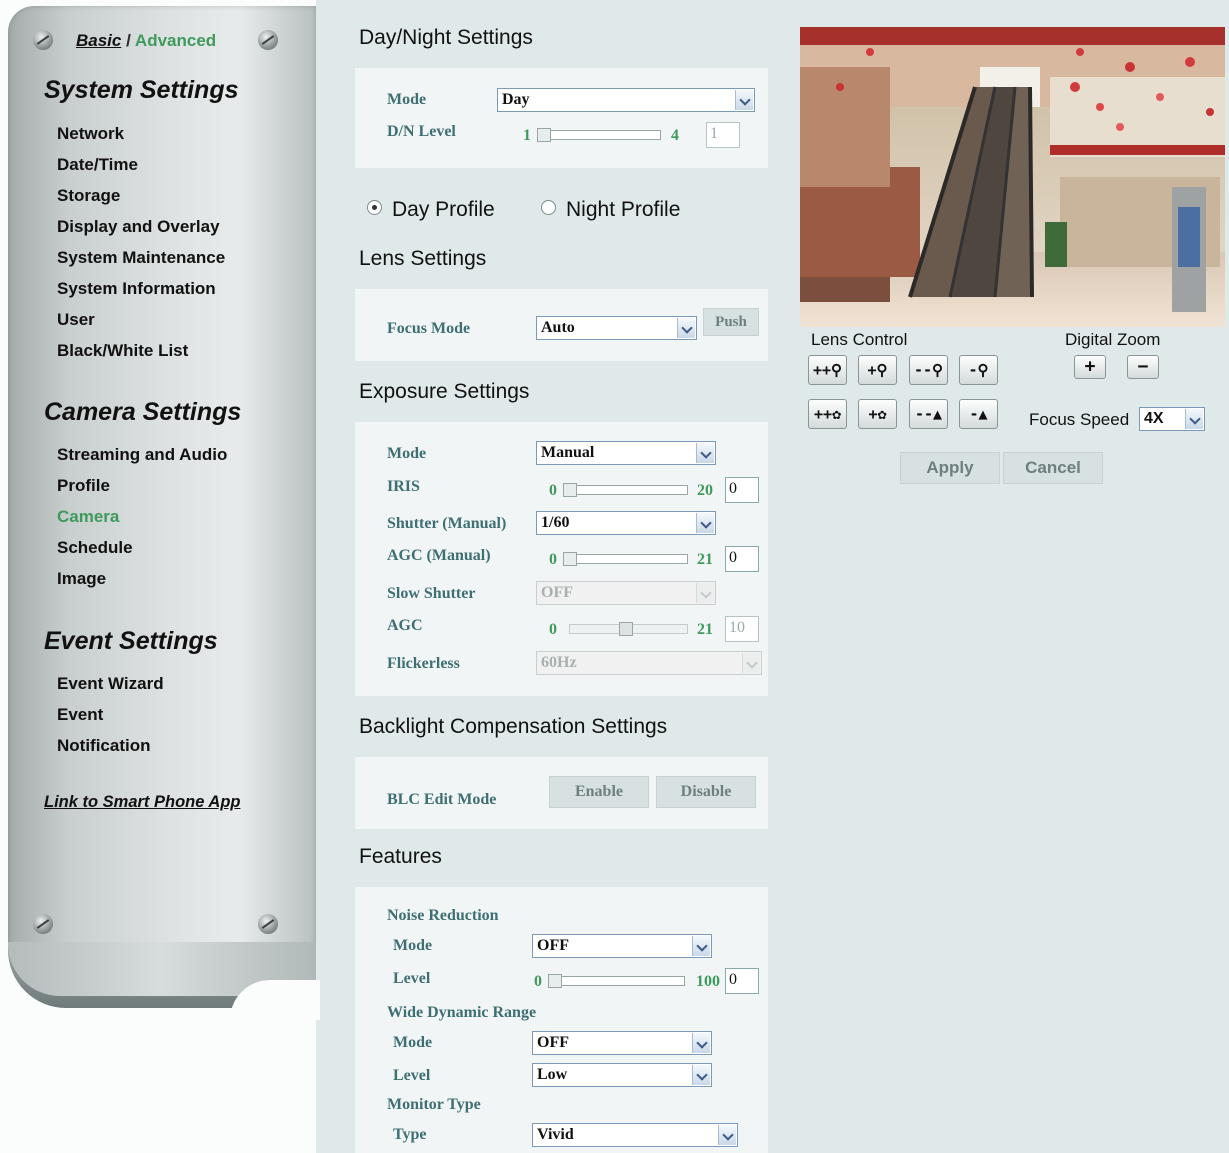 The width and height of the screenshot is (1229, 1153). What do you see at coordinates (557, 592) in the screenshot?
I see `slow-shutter-value: OFF` at bounding box center [557, 592].